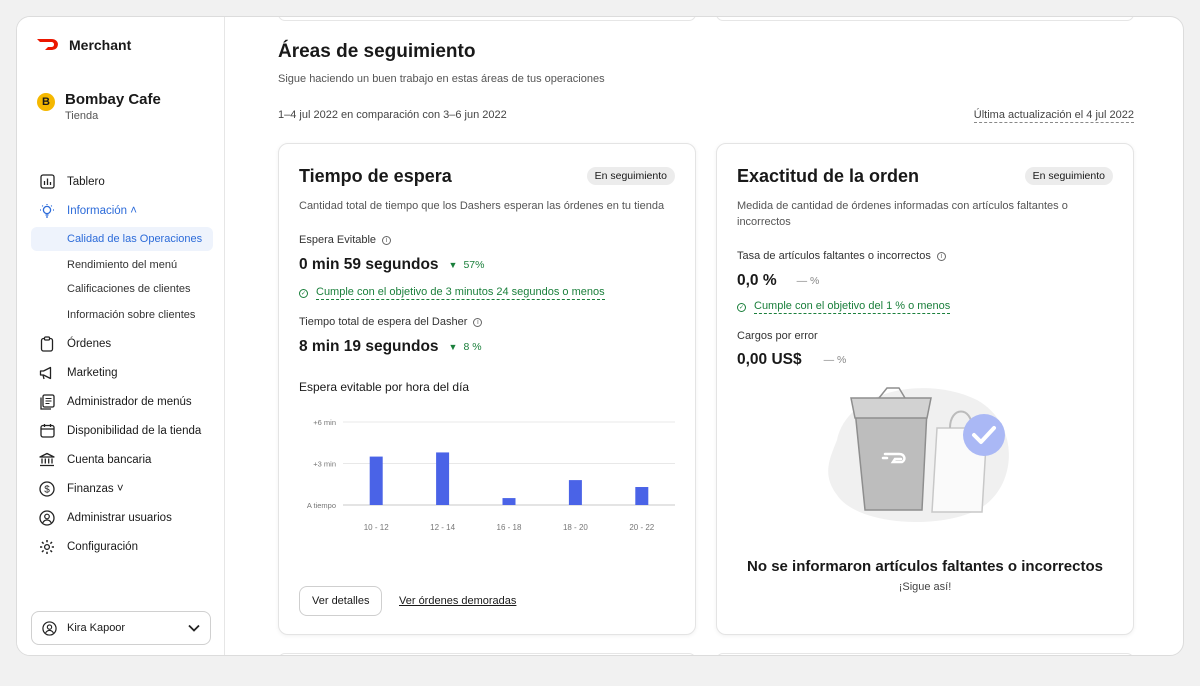 This screenshot has width=1200, height=686. Describe the element at coordinates (384, 387) in the screenshot. I see `chart-title: Espera evitable por hora del día` at that location.